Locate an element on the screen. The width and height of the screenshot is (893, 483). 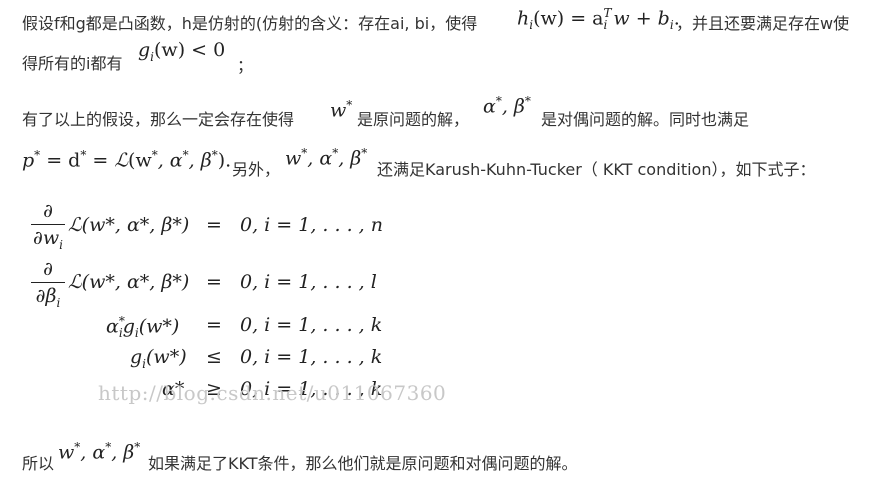
para1-text-3: 得所有的i都有 is located at coordinates (72, 63).